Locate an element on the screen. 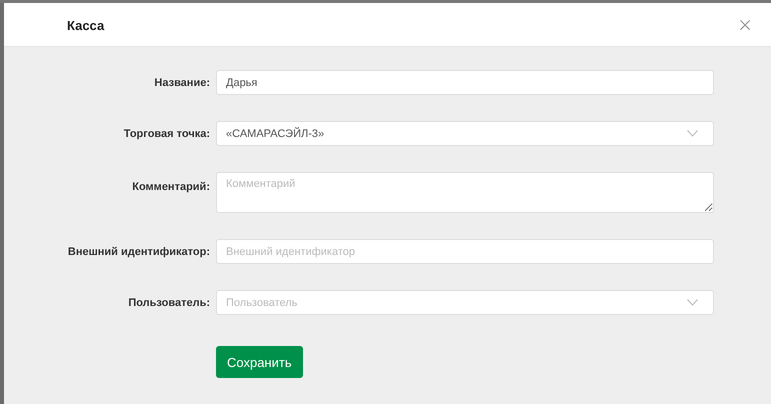 Image resolution: width=771 pixels, height=404 pixels. text-field: Внешний идентификатор is located at coordinates (465, 251).